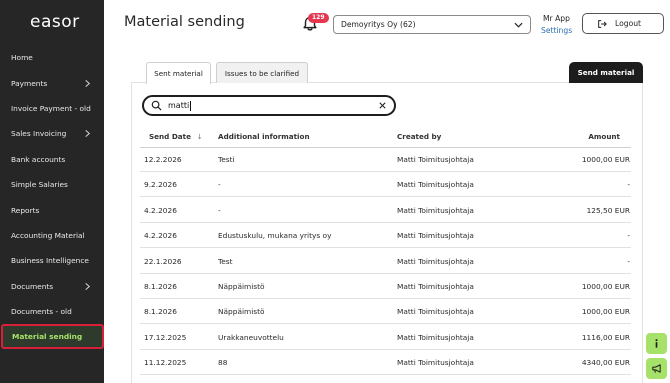  I want to click on sidebar-item-documents: Documents, so click(52, 286).